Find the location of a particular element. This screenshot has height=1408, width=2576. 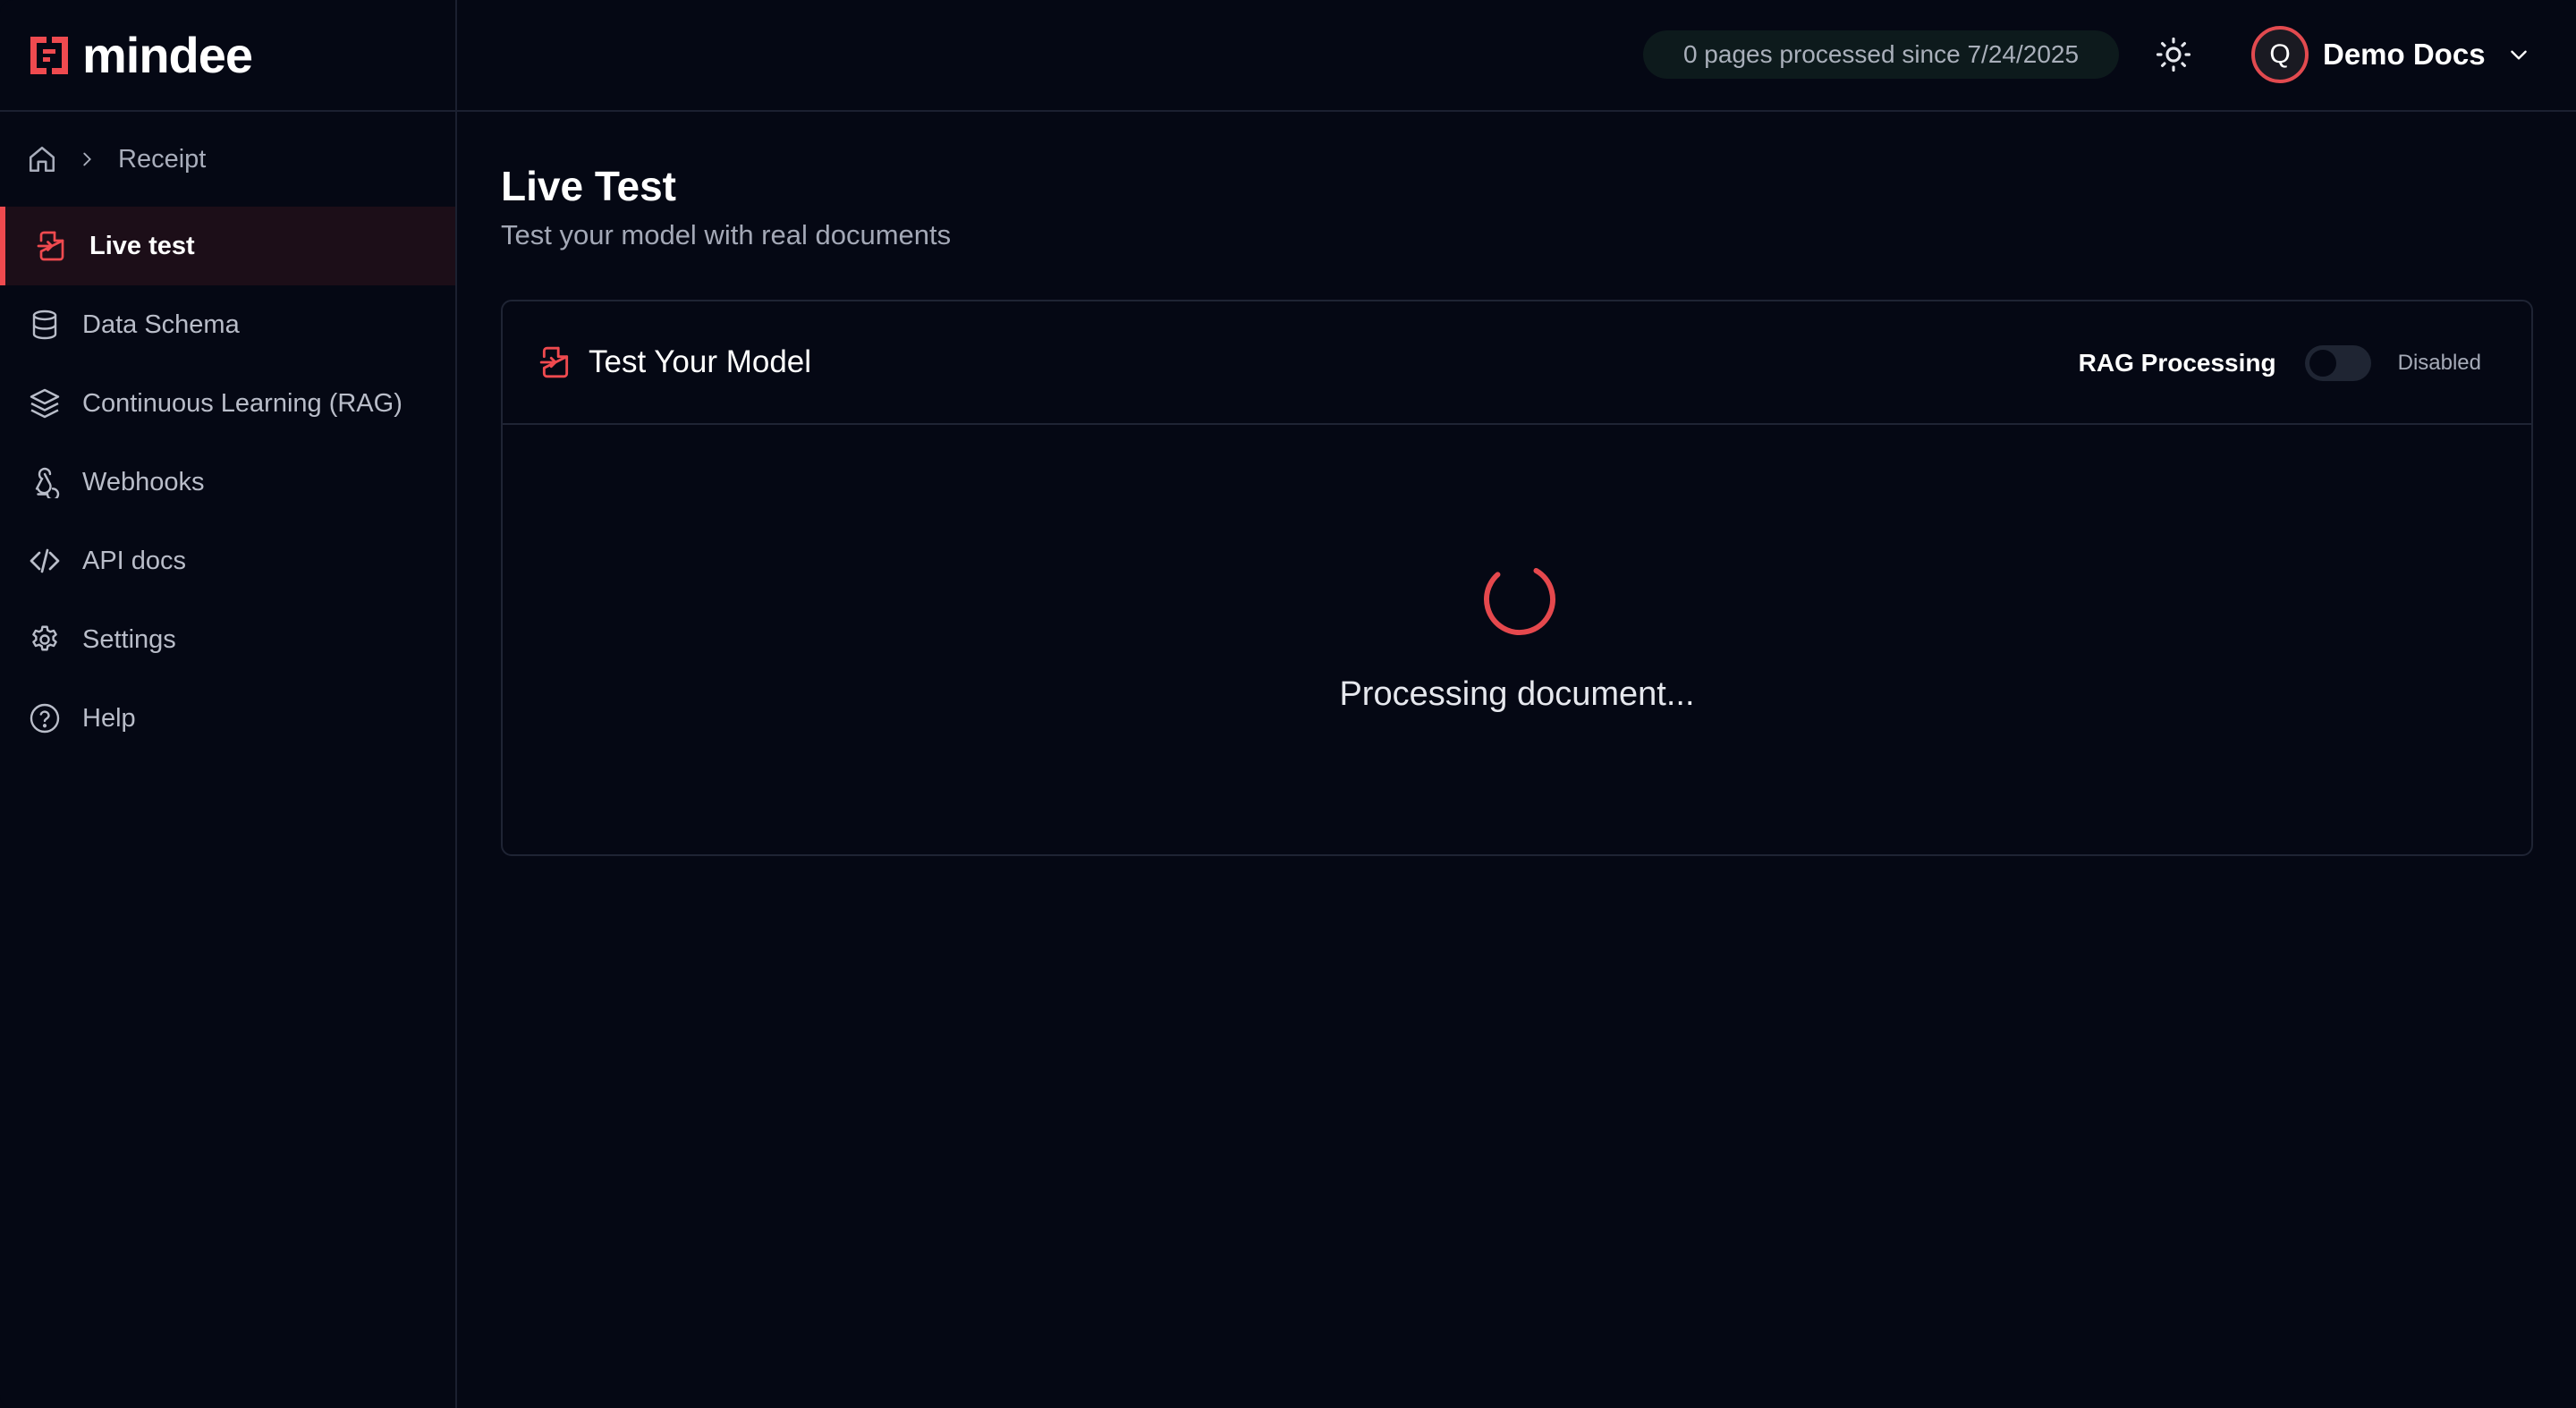

help-circle-icon is located at coordinates (45, 718).